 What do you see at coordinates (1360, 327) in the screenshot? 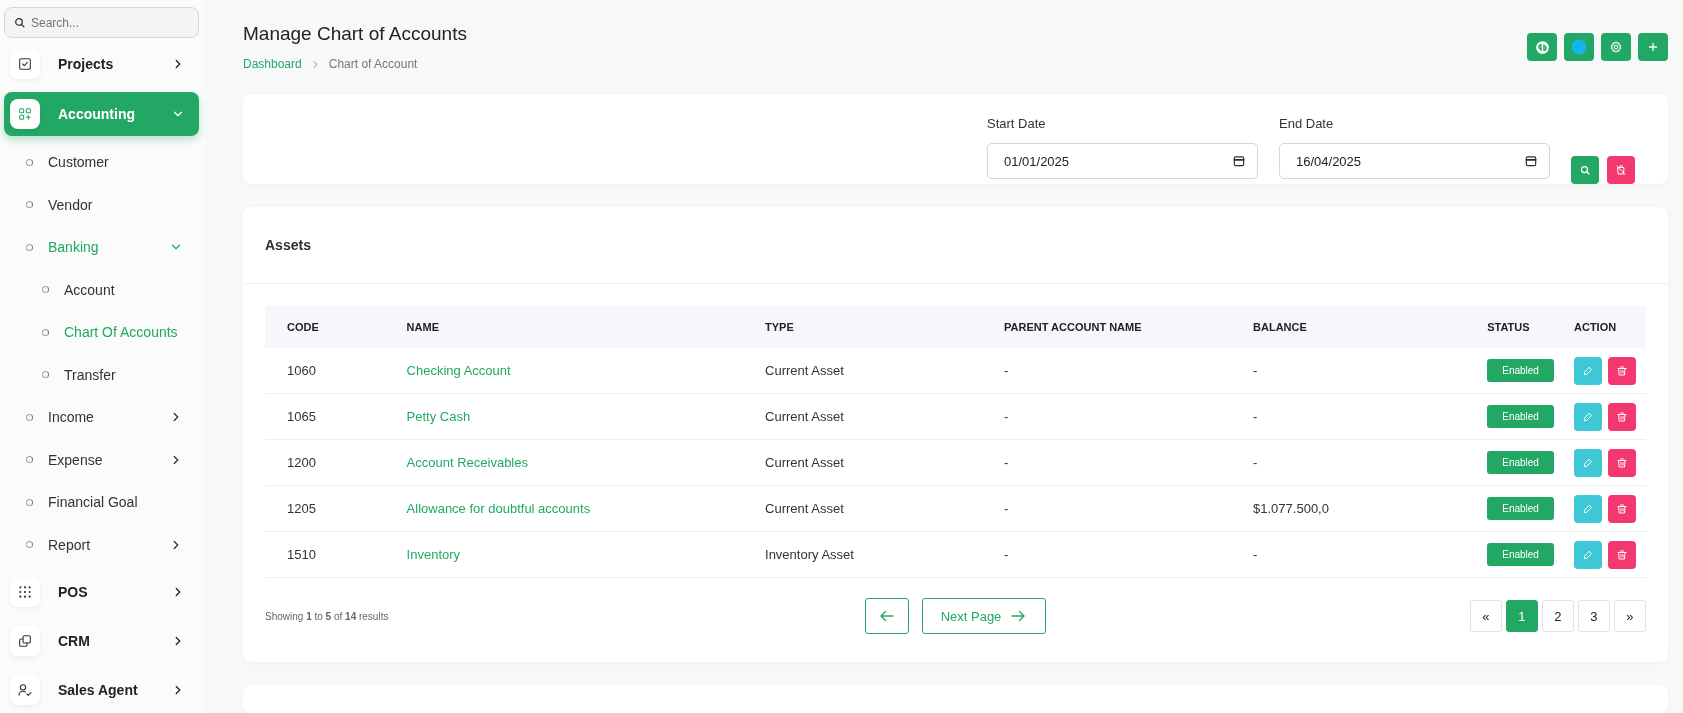
I see `column-header: BALANCE` at bounding box center [1360, 327].